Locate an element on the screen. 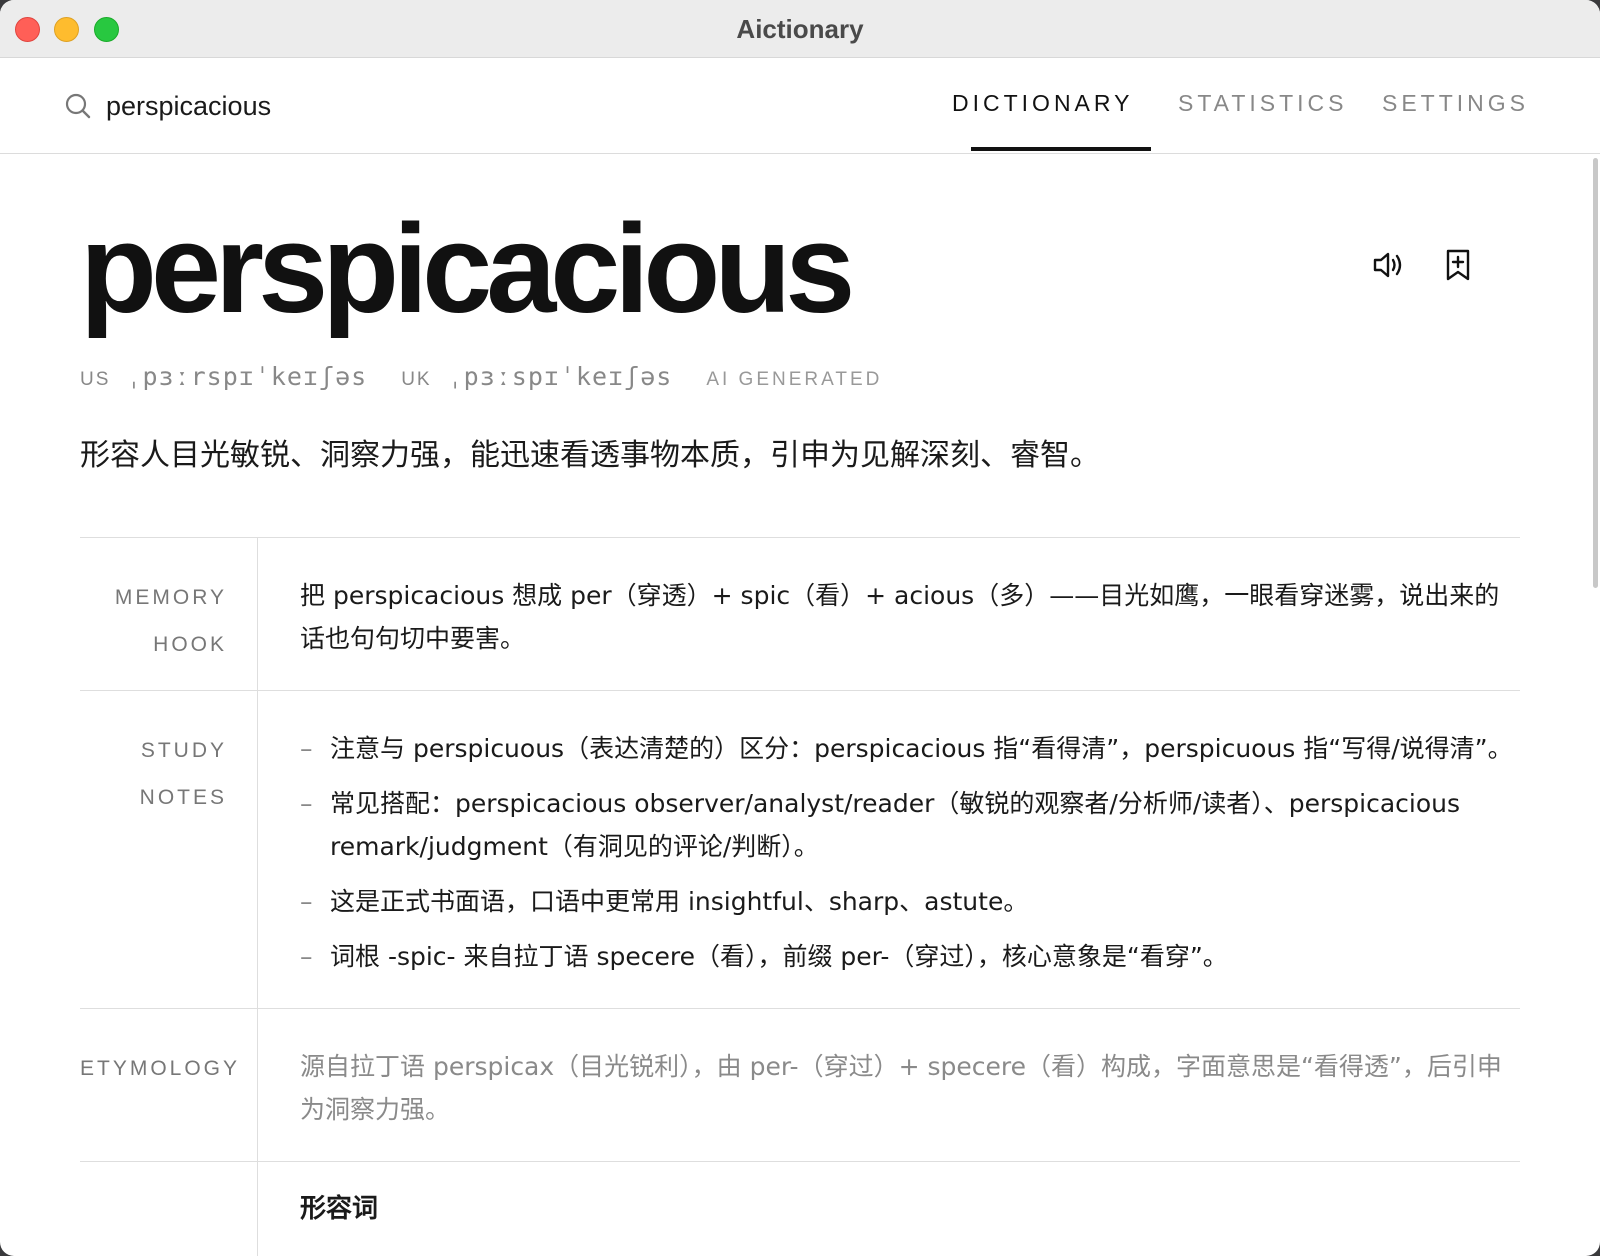 The width and height of the screenshot is (1600, 1256). section-label-line: STUDY is located at coordinates (183, 750).